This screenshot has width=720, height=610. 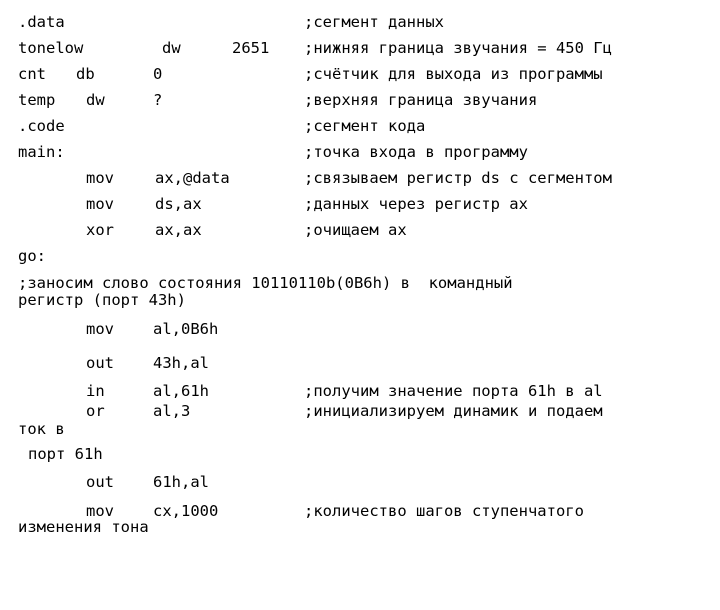 What do you see at coordinates (421, 100) in the screenshot?
I see `code-comment: ;верхняя граница звучания` at bounding box center [421, 100].